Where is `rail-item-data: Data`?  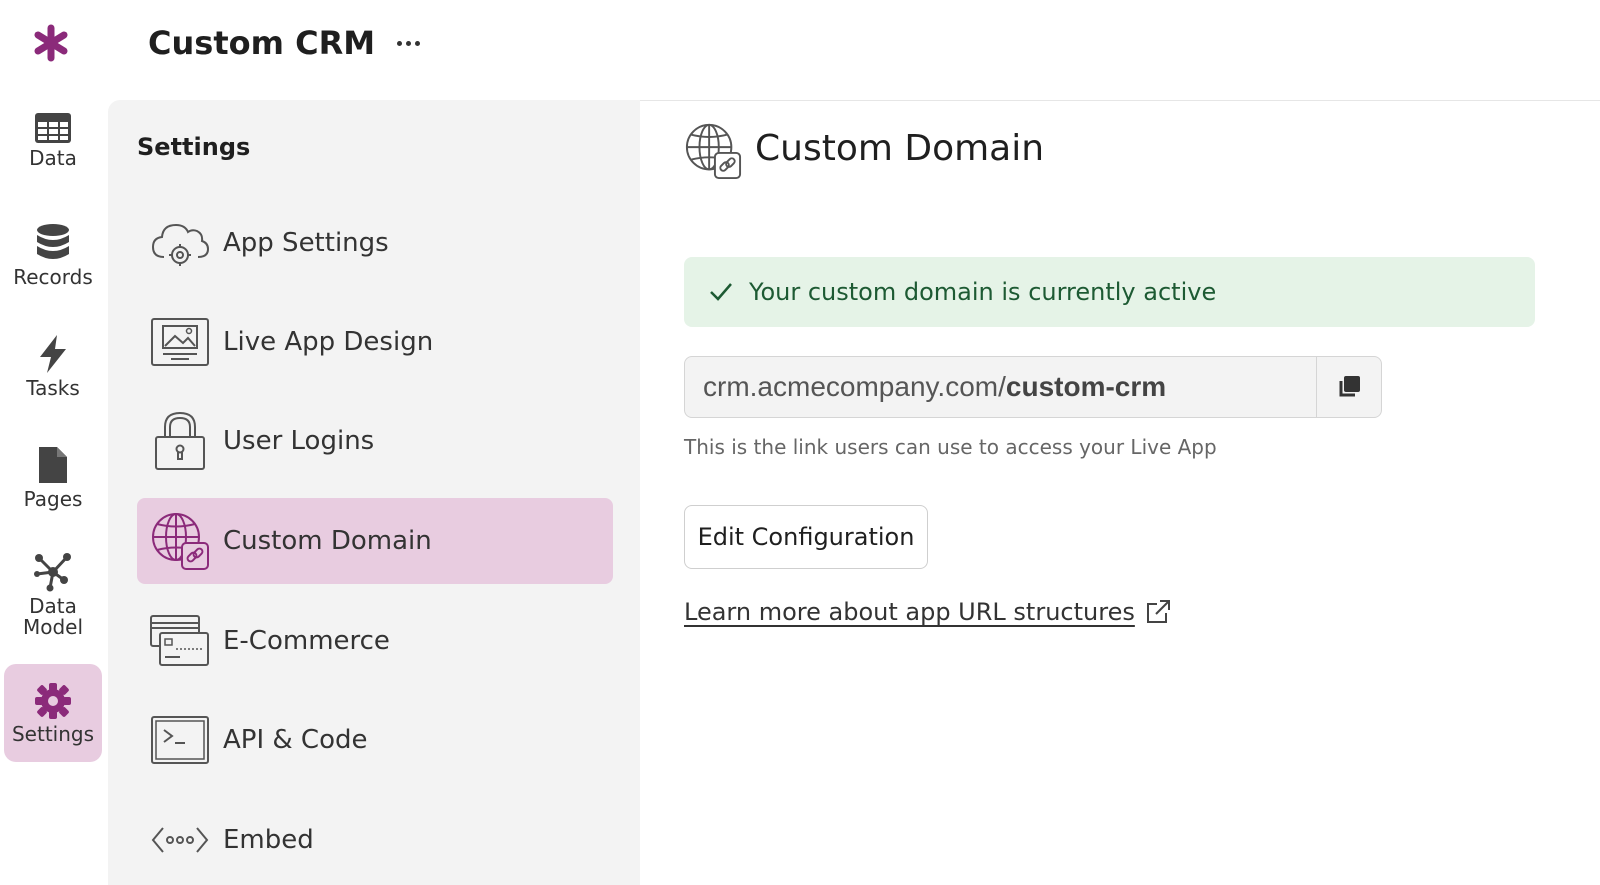 rail-item-data: Data is located at coordinates (53, 152).